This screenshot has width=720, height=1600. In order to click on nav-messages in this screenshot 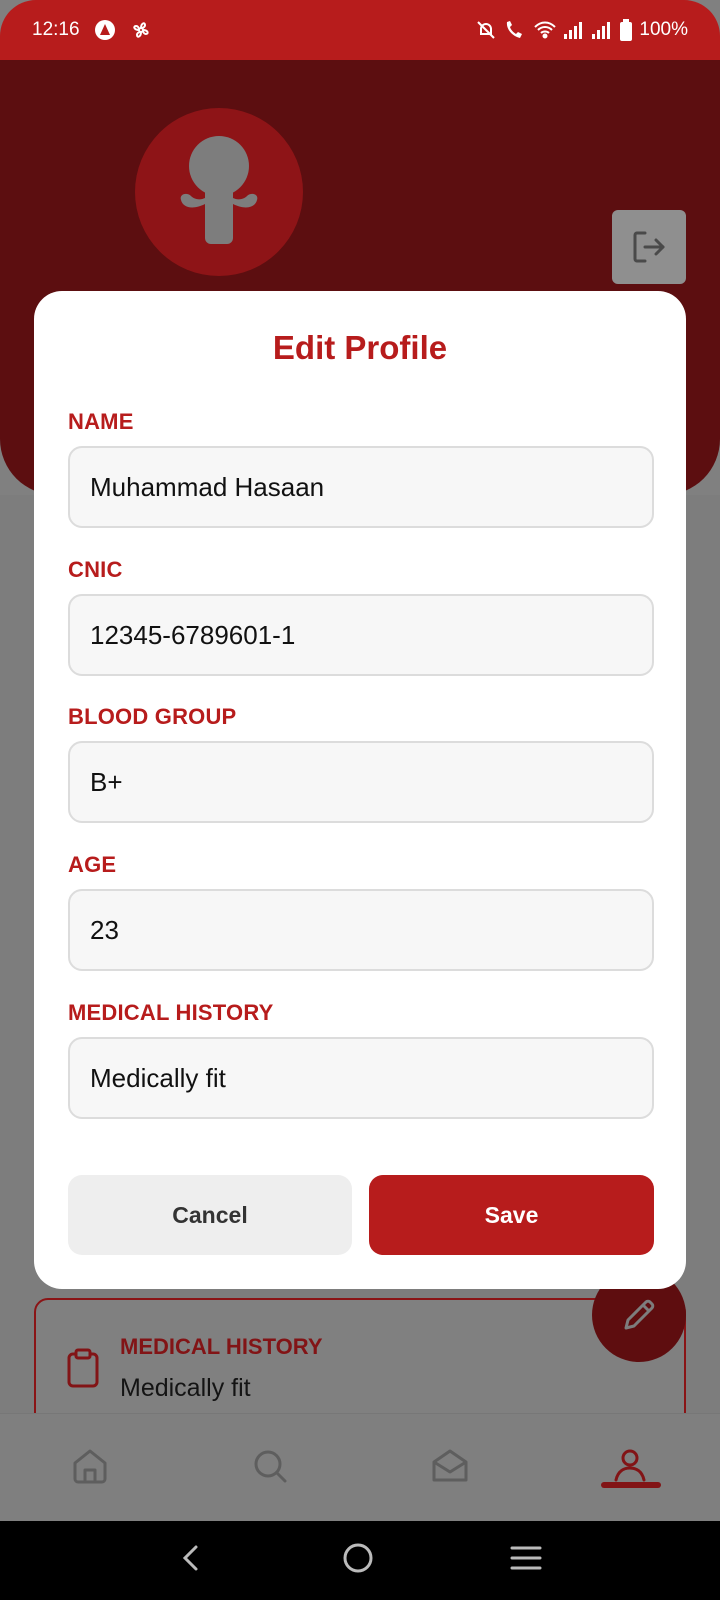, I will do `click(450, 1466)`.